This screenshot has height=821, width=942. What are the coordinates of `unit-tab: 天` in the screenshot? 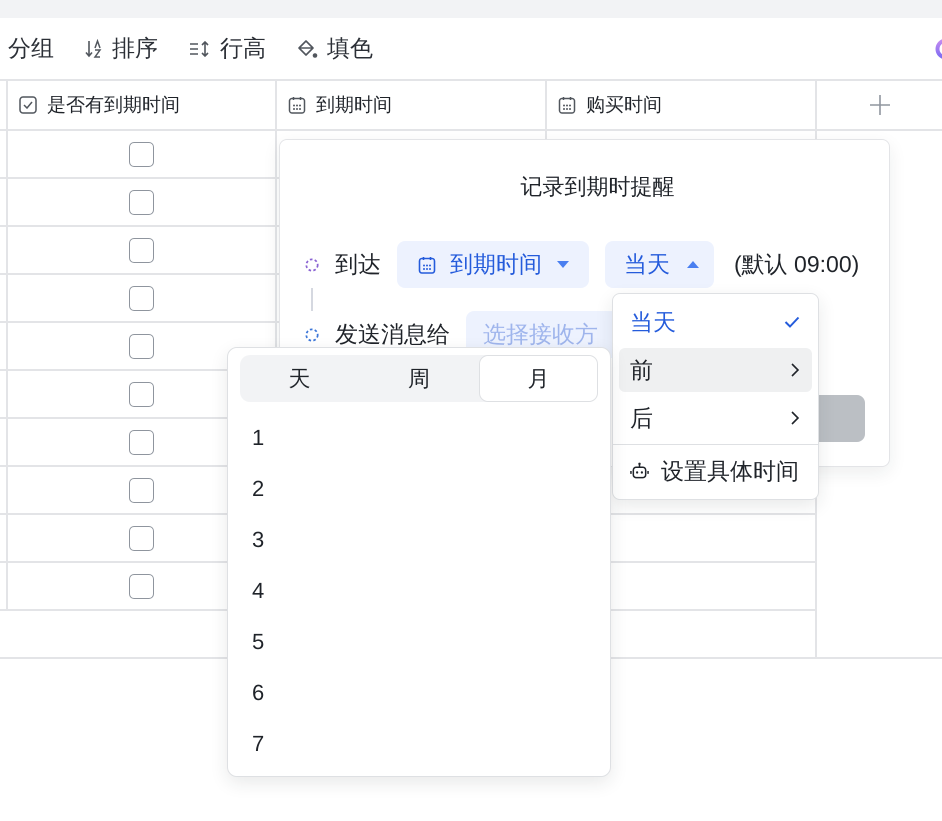 It's located at (300, 378).